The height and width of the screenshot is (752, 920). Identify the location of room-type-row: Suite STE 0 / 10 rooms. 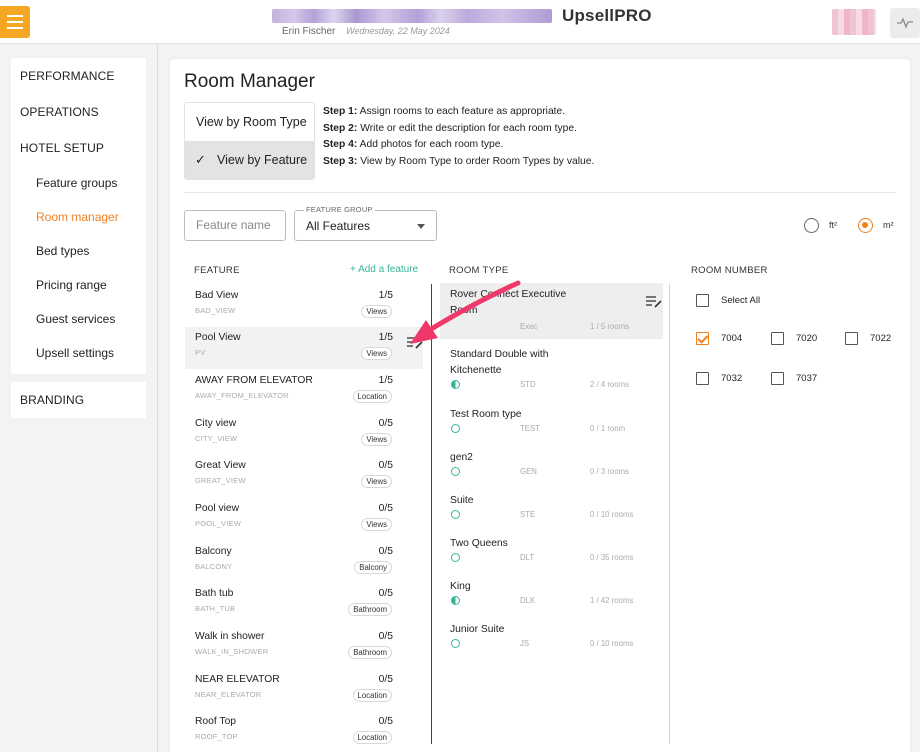
(551, 509).